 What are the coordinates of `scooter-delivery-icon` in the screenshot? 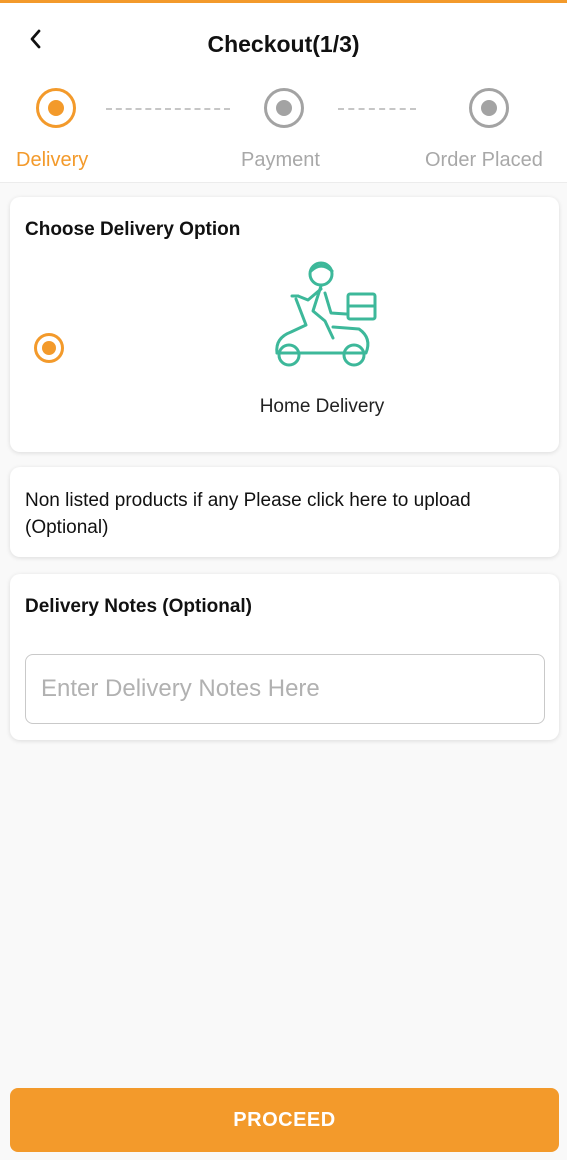 It's located at (322, 315).